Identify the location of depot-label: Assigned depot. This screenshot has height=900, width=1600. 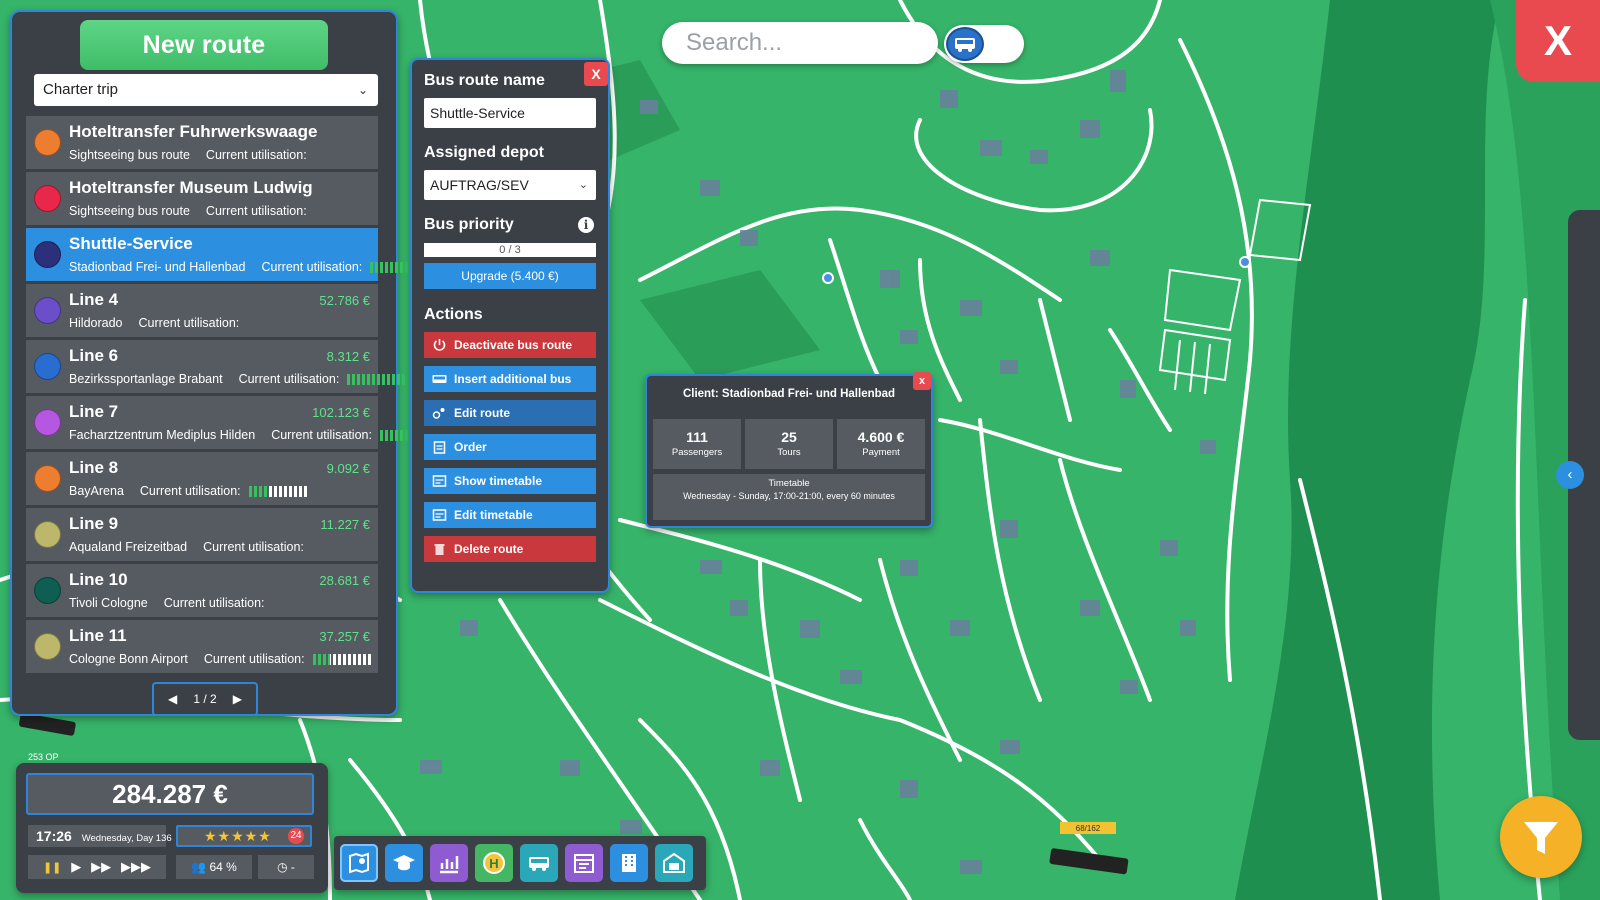
(484, 152).